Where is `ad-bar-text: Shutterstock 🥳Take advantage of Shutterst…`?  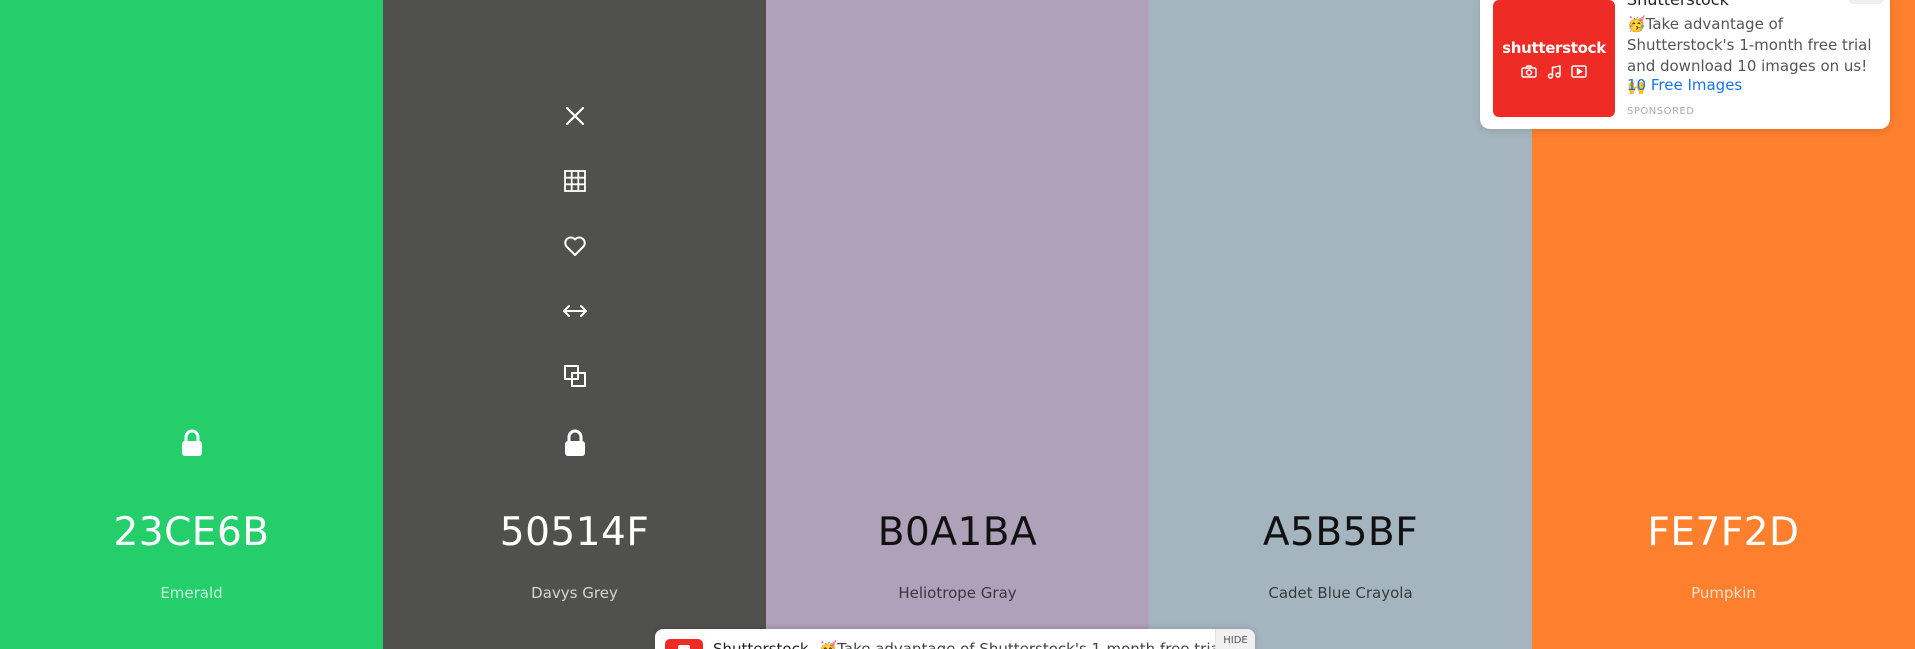
ad-bar-text: Shutterstock 🥳Take advantage of Shutterst… is located at coordinates (968, 644).